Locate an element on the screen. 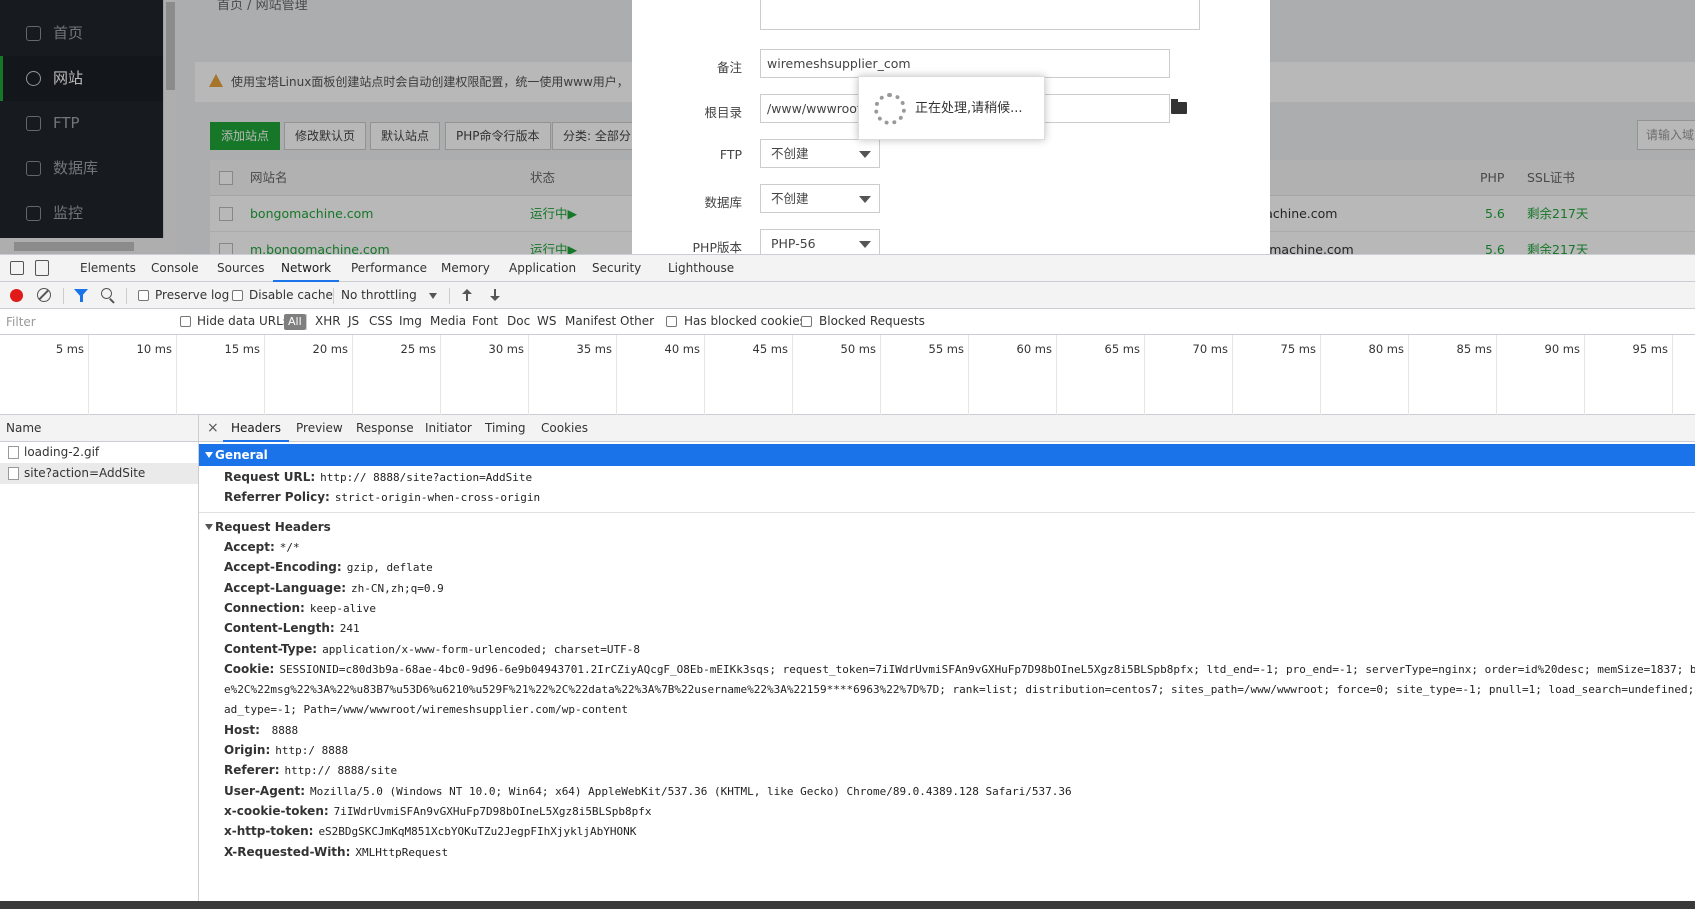 This screenshot has height=909, width=1695. type-filter-all: All is located at coordinates (295, 322).